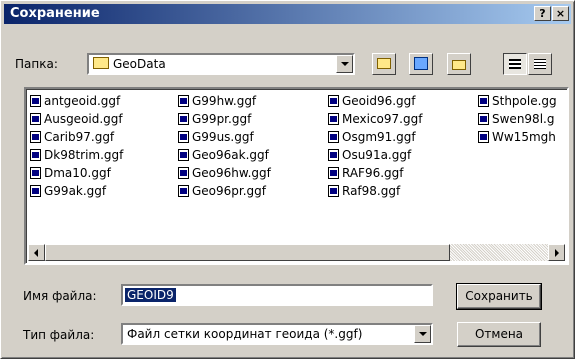  Describe the element at coordinates (542, 13) in the screenshot. I see `help-button: ?` at that location.